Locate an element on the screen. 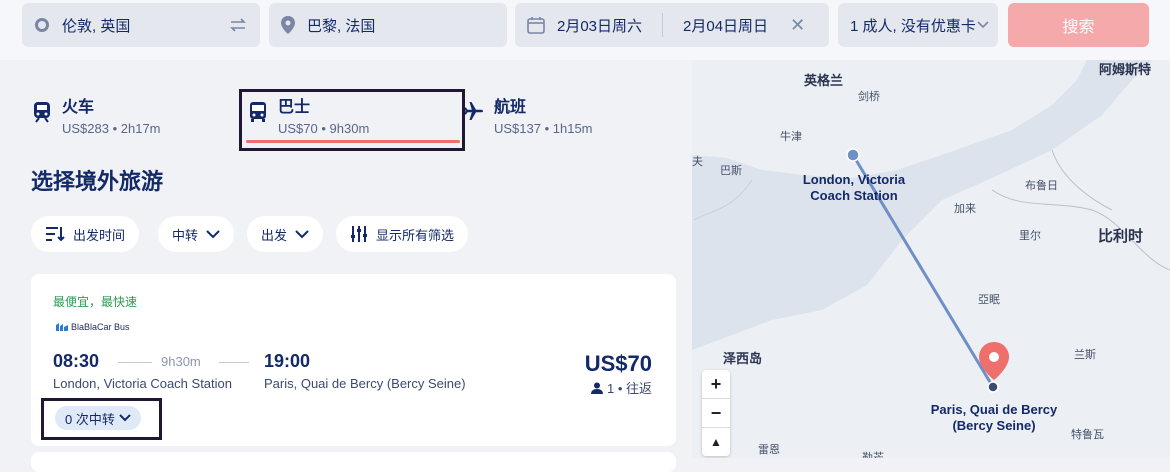 The width and height of the screenshot is (1170, 472). duration-line-right is located at coordinates (234, 362).